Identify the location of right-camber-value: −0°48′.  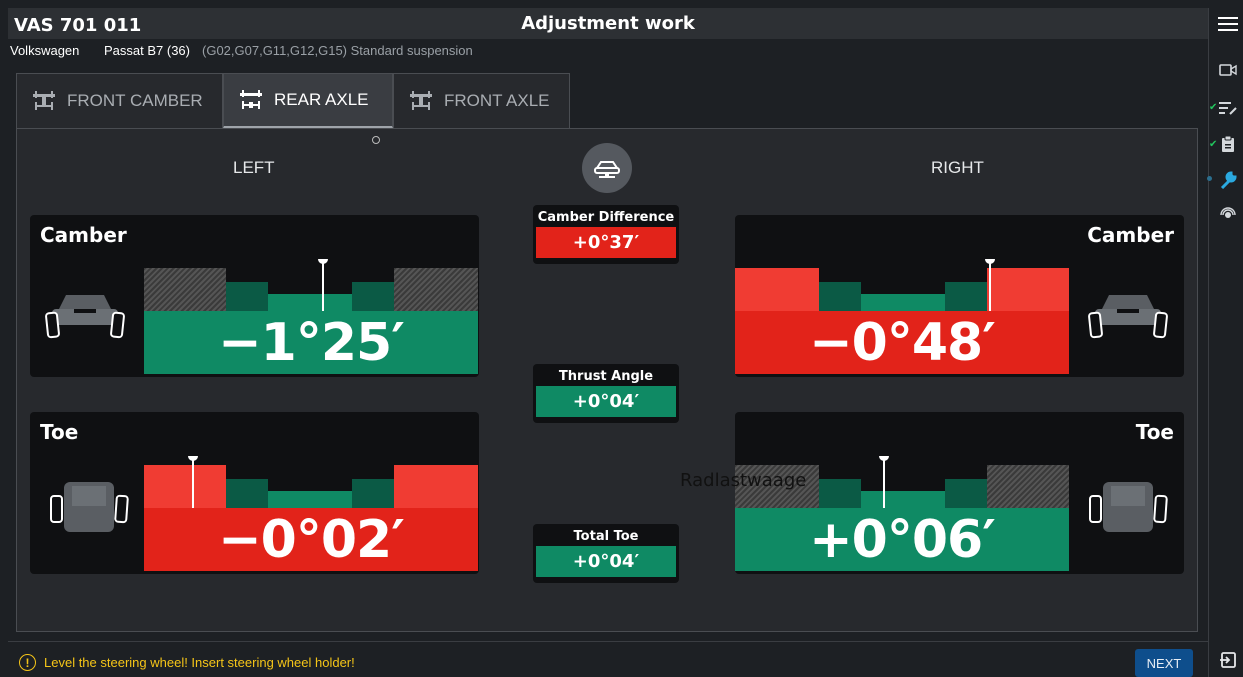
(902, 342).